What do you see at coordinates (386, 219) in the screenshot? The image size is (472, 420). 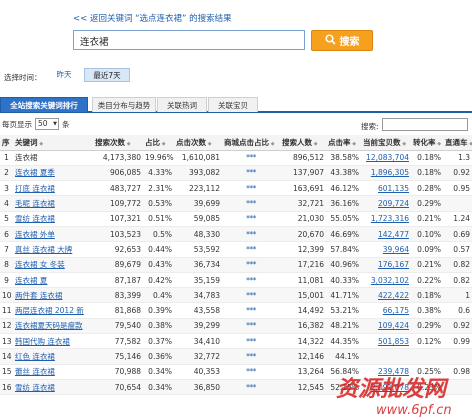 I see `cell-col-current-items: 1,723,316` at bounding box center [386, 219].